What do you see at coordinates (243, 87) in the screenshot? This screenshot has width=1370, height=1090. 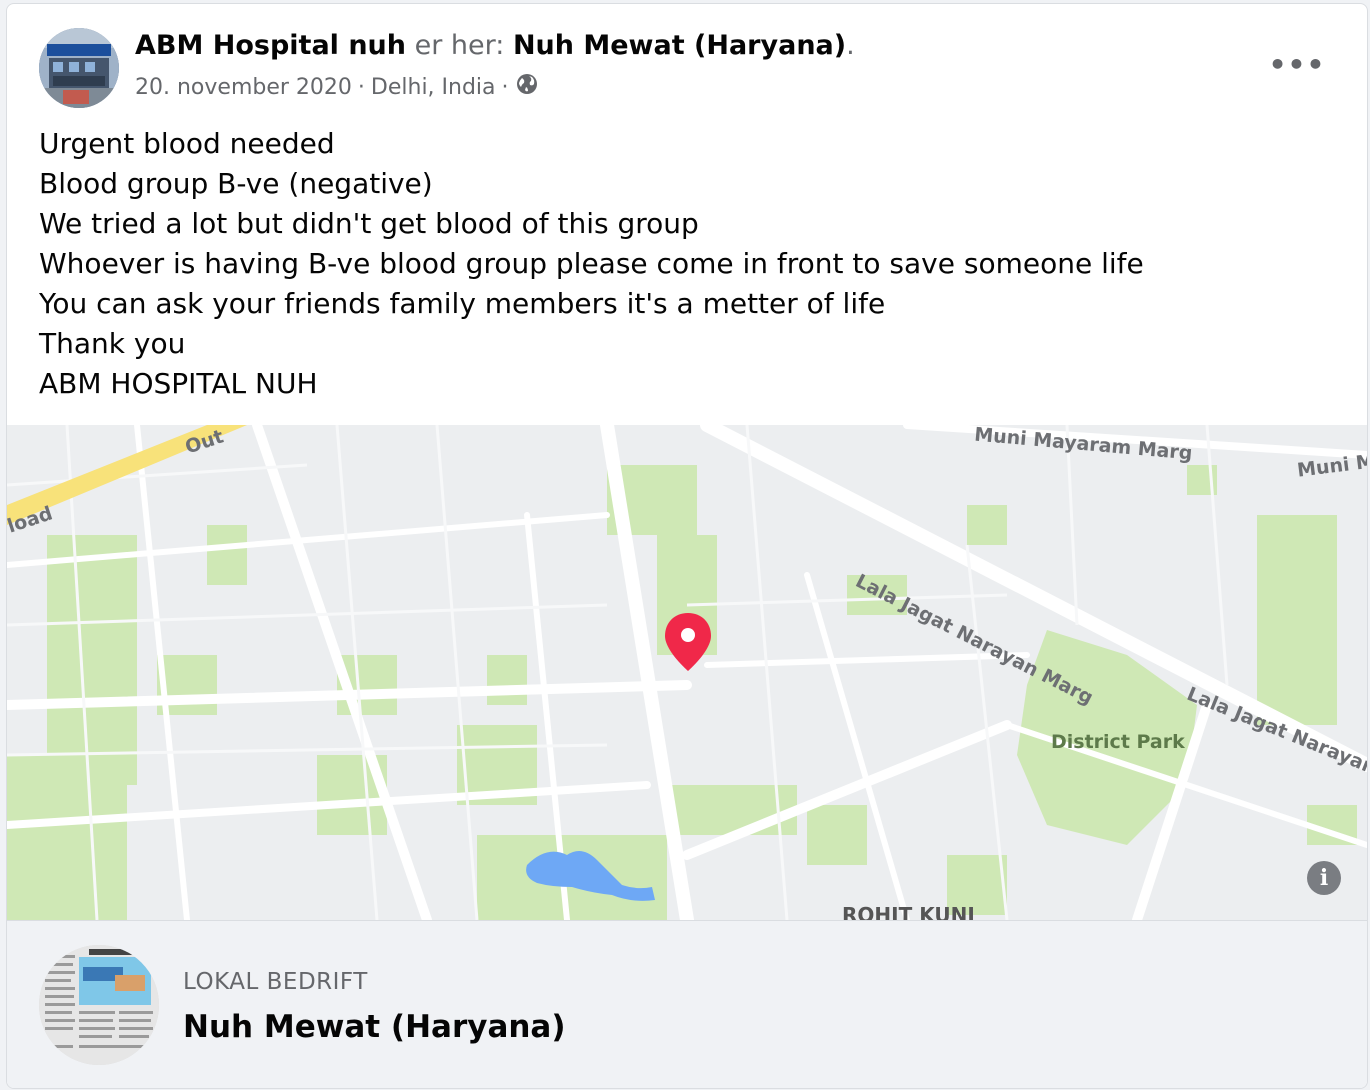 I see `post-date: 20. november 2020` at bounding box center [243, 87].